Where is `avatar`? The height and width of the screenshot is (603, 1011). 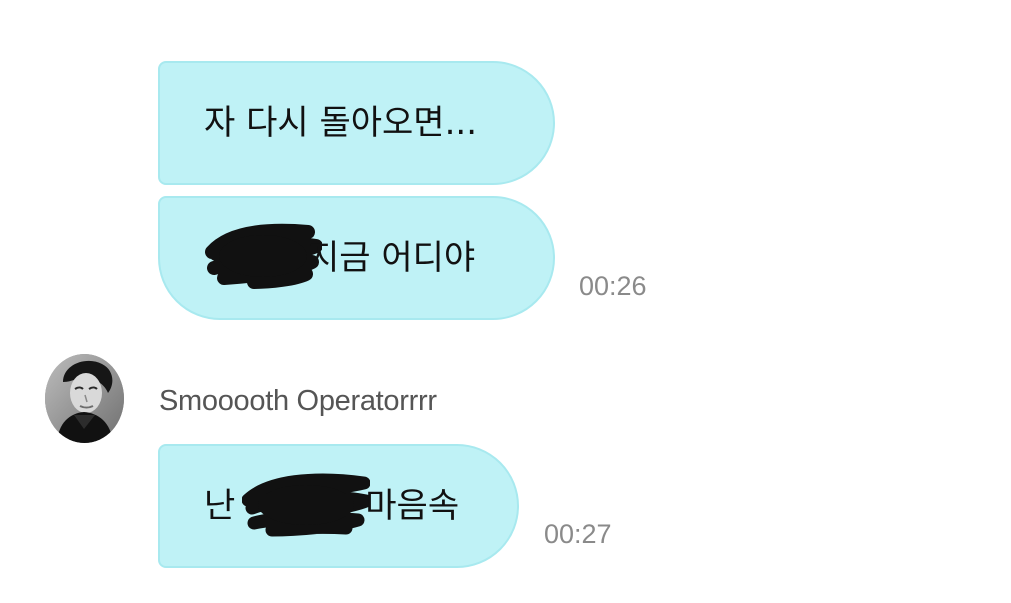 avatar is located at coordinates (84, 398).